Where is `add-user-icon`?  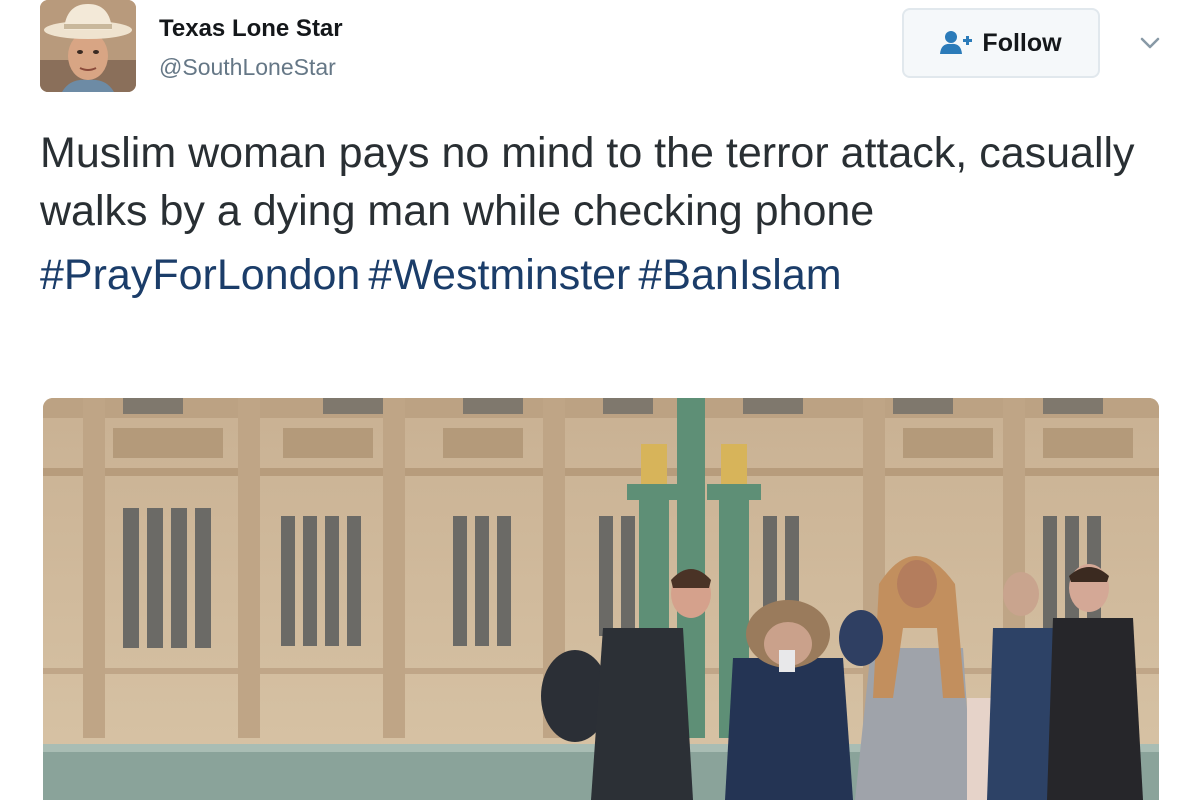
add-user-icon is located at coordinates (956, 42).